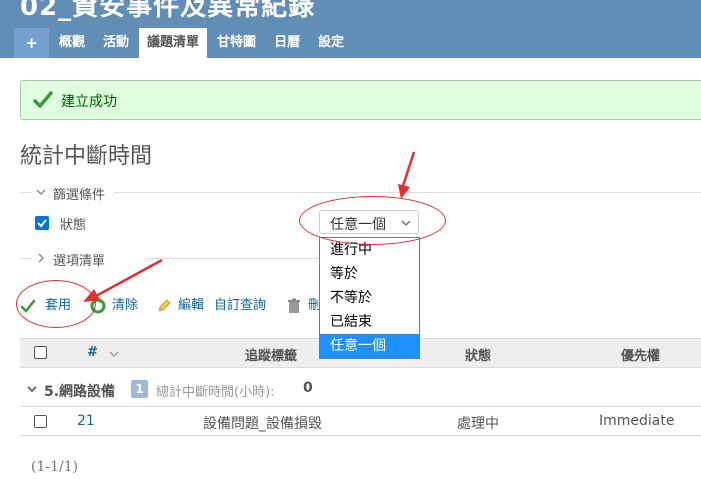 The height and width of the screenshot is (479, 701). I want to click on trash-icon, so click(294, 305).